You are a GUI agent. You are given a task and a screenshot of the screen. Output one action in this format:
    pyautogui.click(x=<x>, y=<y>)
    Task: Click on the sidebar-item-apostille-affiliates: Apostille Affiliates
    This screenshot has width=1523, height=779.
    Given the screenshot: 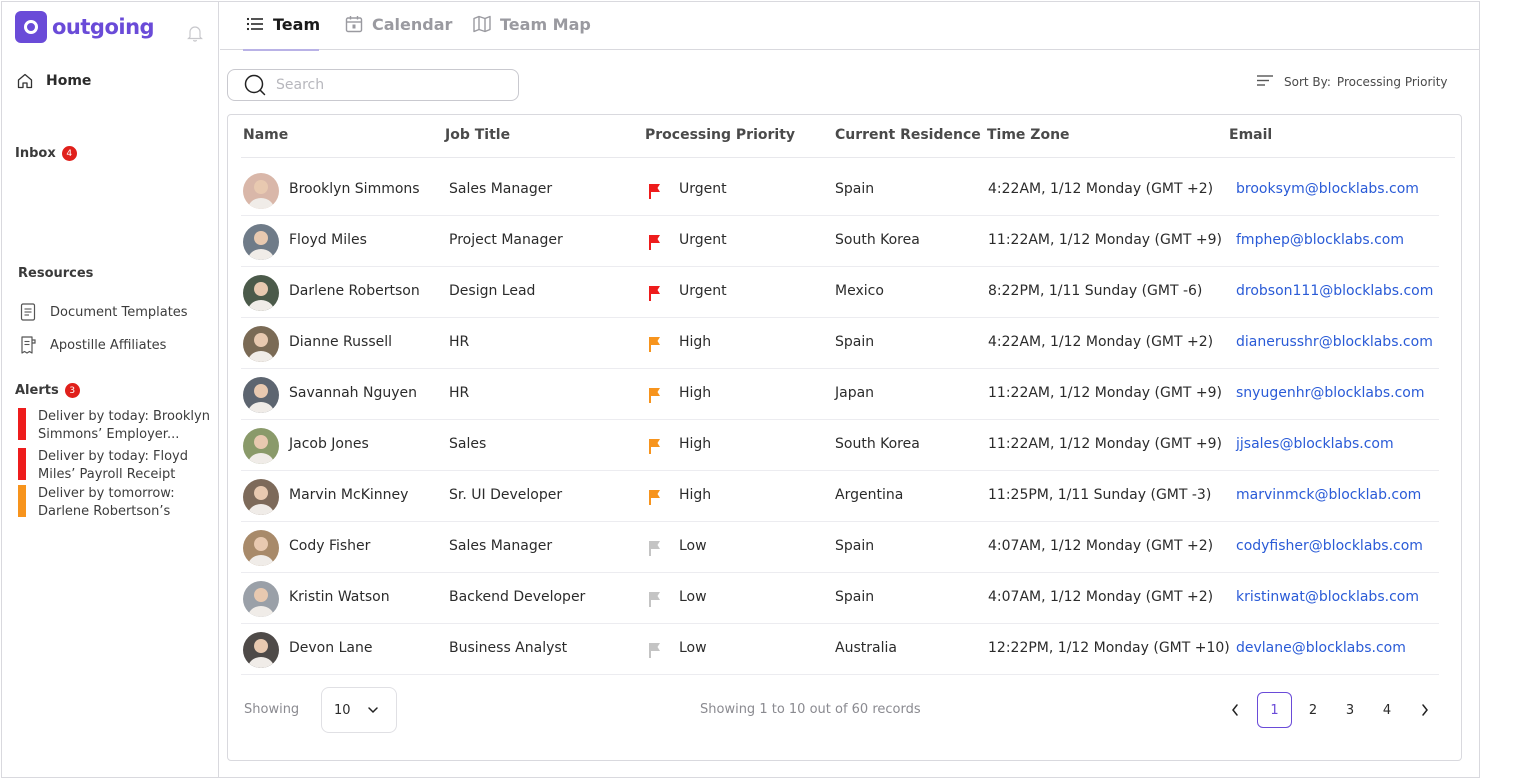 What is the action you would take?
    pyautogui.click(x=92, y=345)
    